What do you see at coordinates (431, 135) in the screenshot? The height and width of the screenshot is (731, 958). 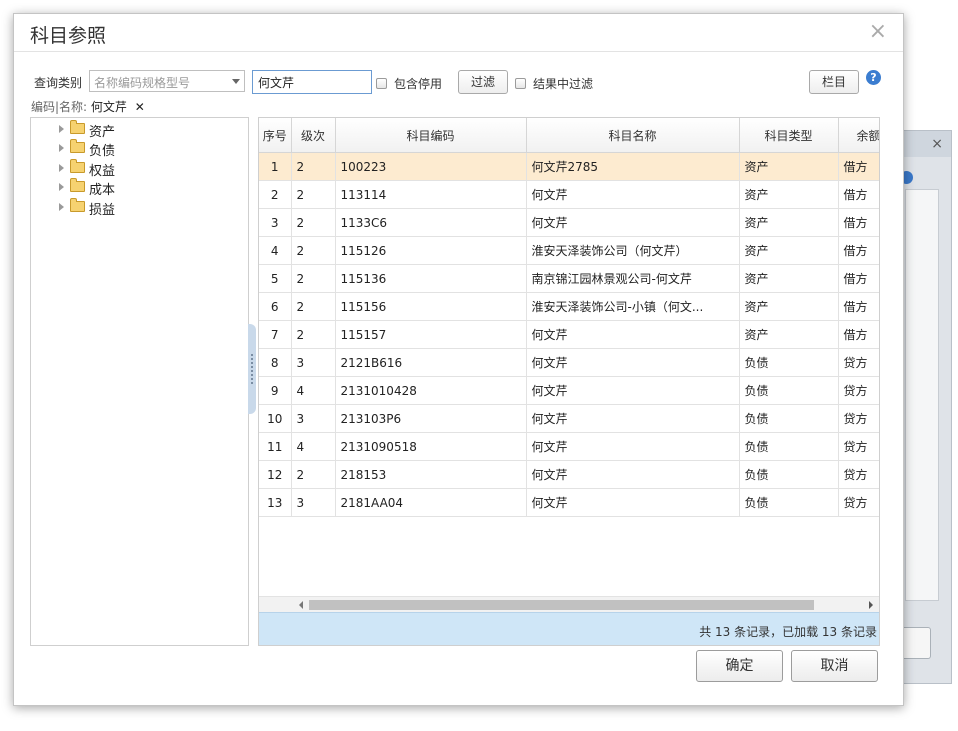 I see `column-header-code: 科目编码` at bounding box center [431, 135].